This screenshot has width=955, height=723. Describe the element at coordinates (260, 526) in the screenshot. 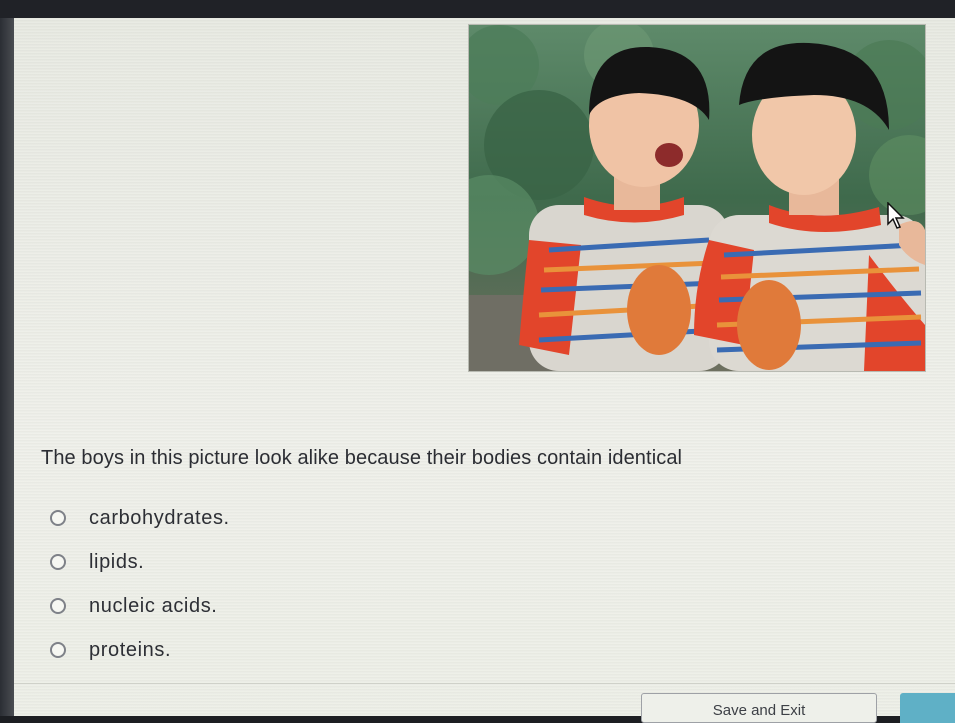

I see `answer-option-carbohydrates: carbohydrates.` at that location.